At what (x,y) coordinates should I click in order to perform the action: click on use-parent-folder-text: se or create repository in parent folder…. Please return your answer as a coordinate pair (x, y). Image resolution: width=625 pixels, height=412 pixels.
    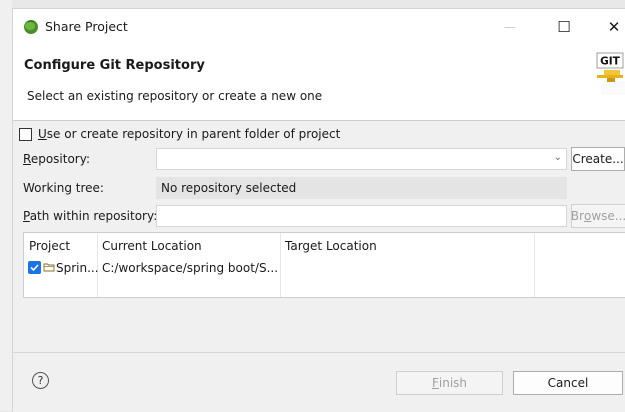
    Looking at the image, I should click on (193, 134).